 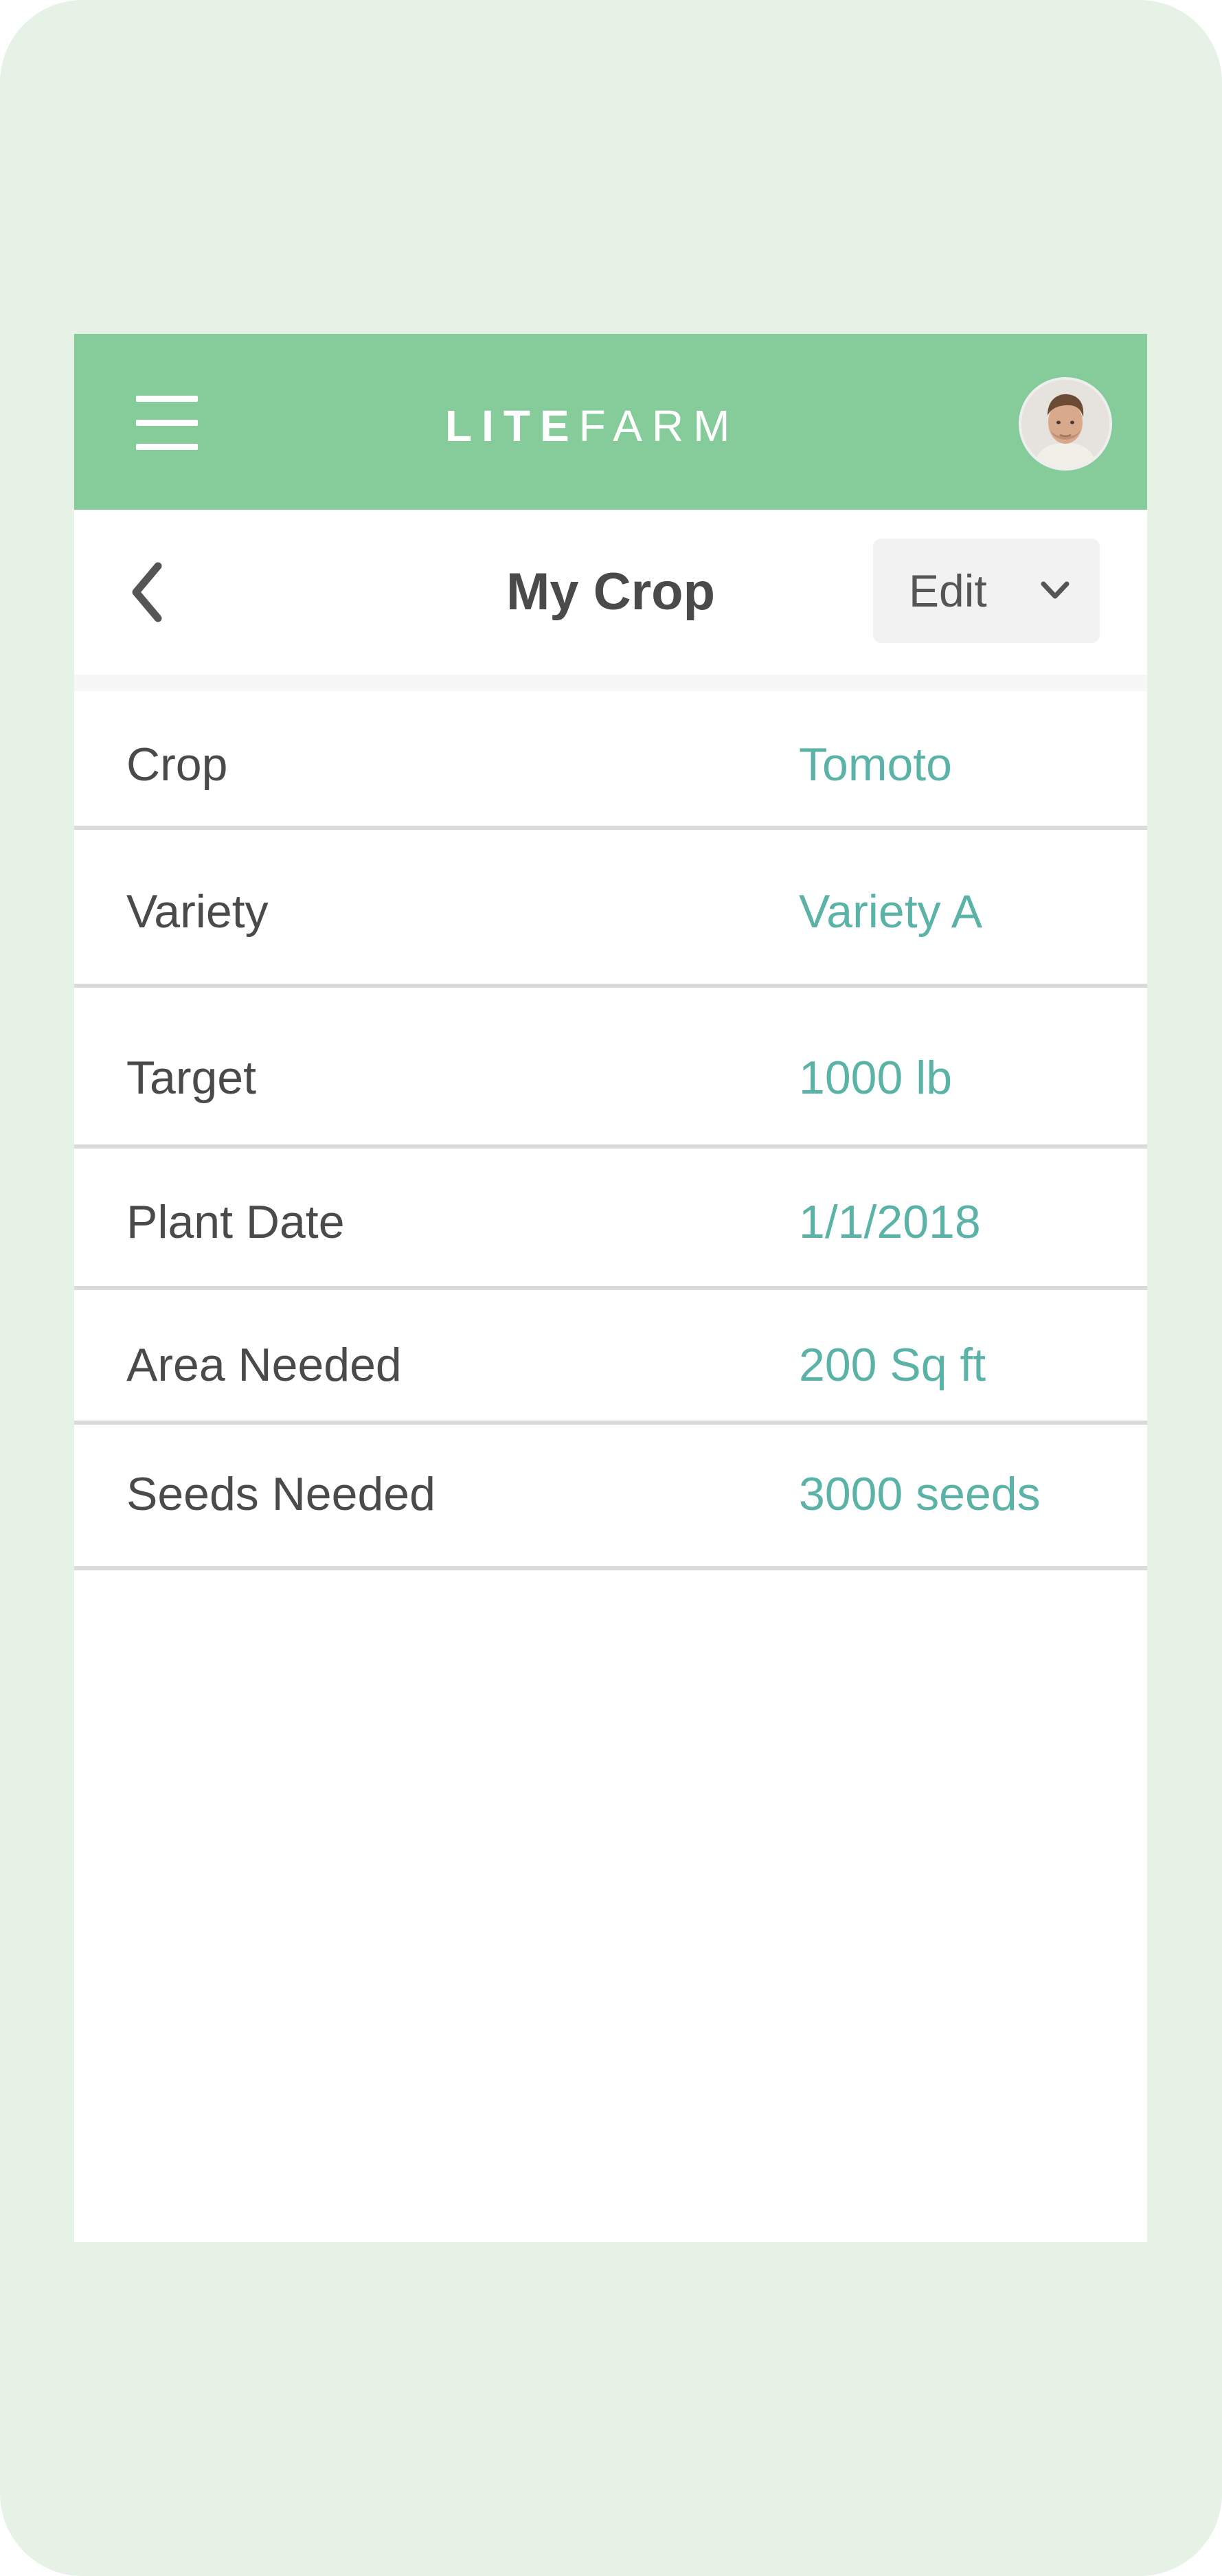 What do you see at coordinates (876, 764) in the screenshot?
I see `detail-value: Tomoto` at bounding box center [876, 764].